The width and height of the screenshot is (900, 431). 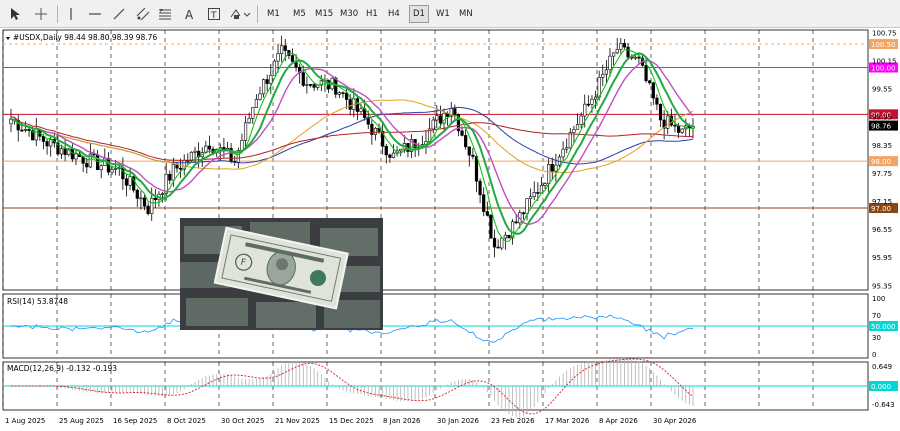 What do you see at coordinates (119, 14) in the screenshot?
I see `trendline-icon` at bounding box center [119, 14].